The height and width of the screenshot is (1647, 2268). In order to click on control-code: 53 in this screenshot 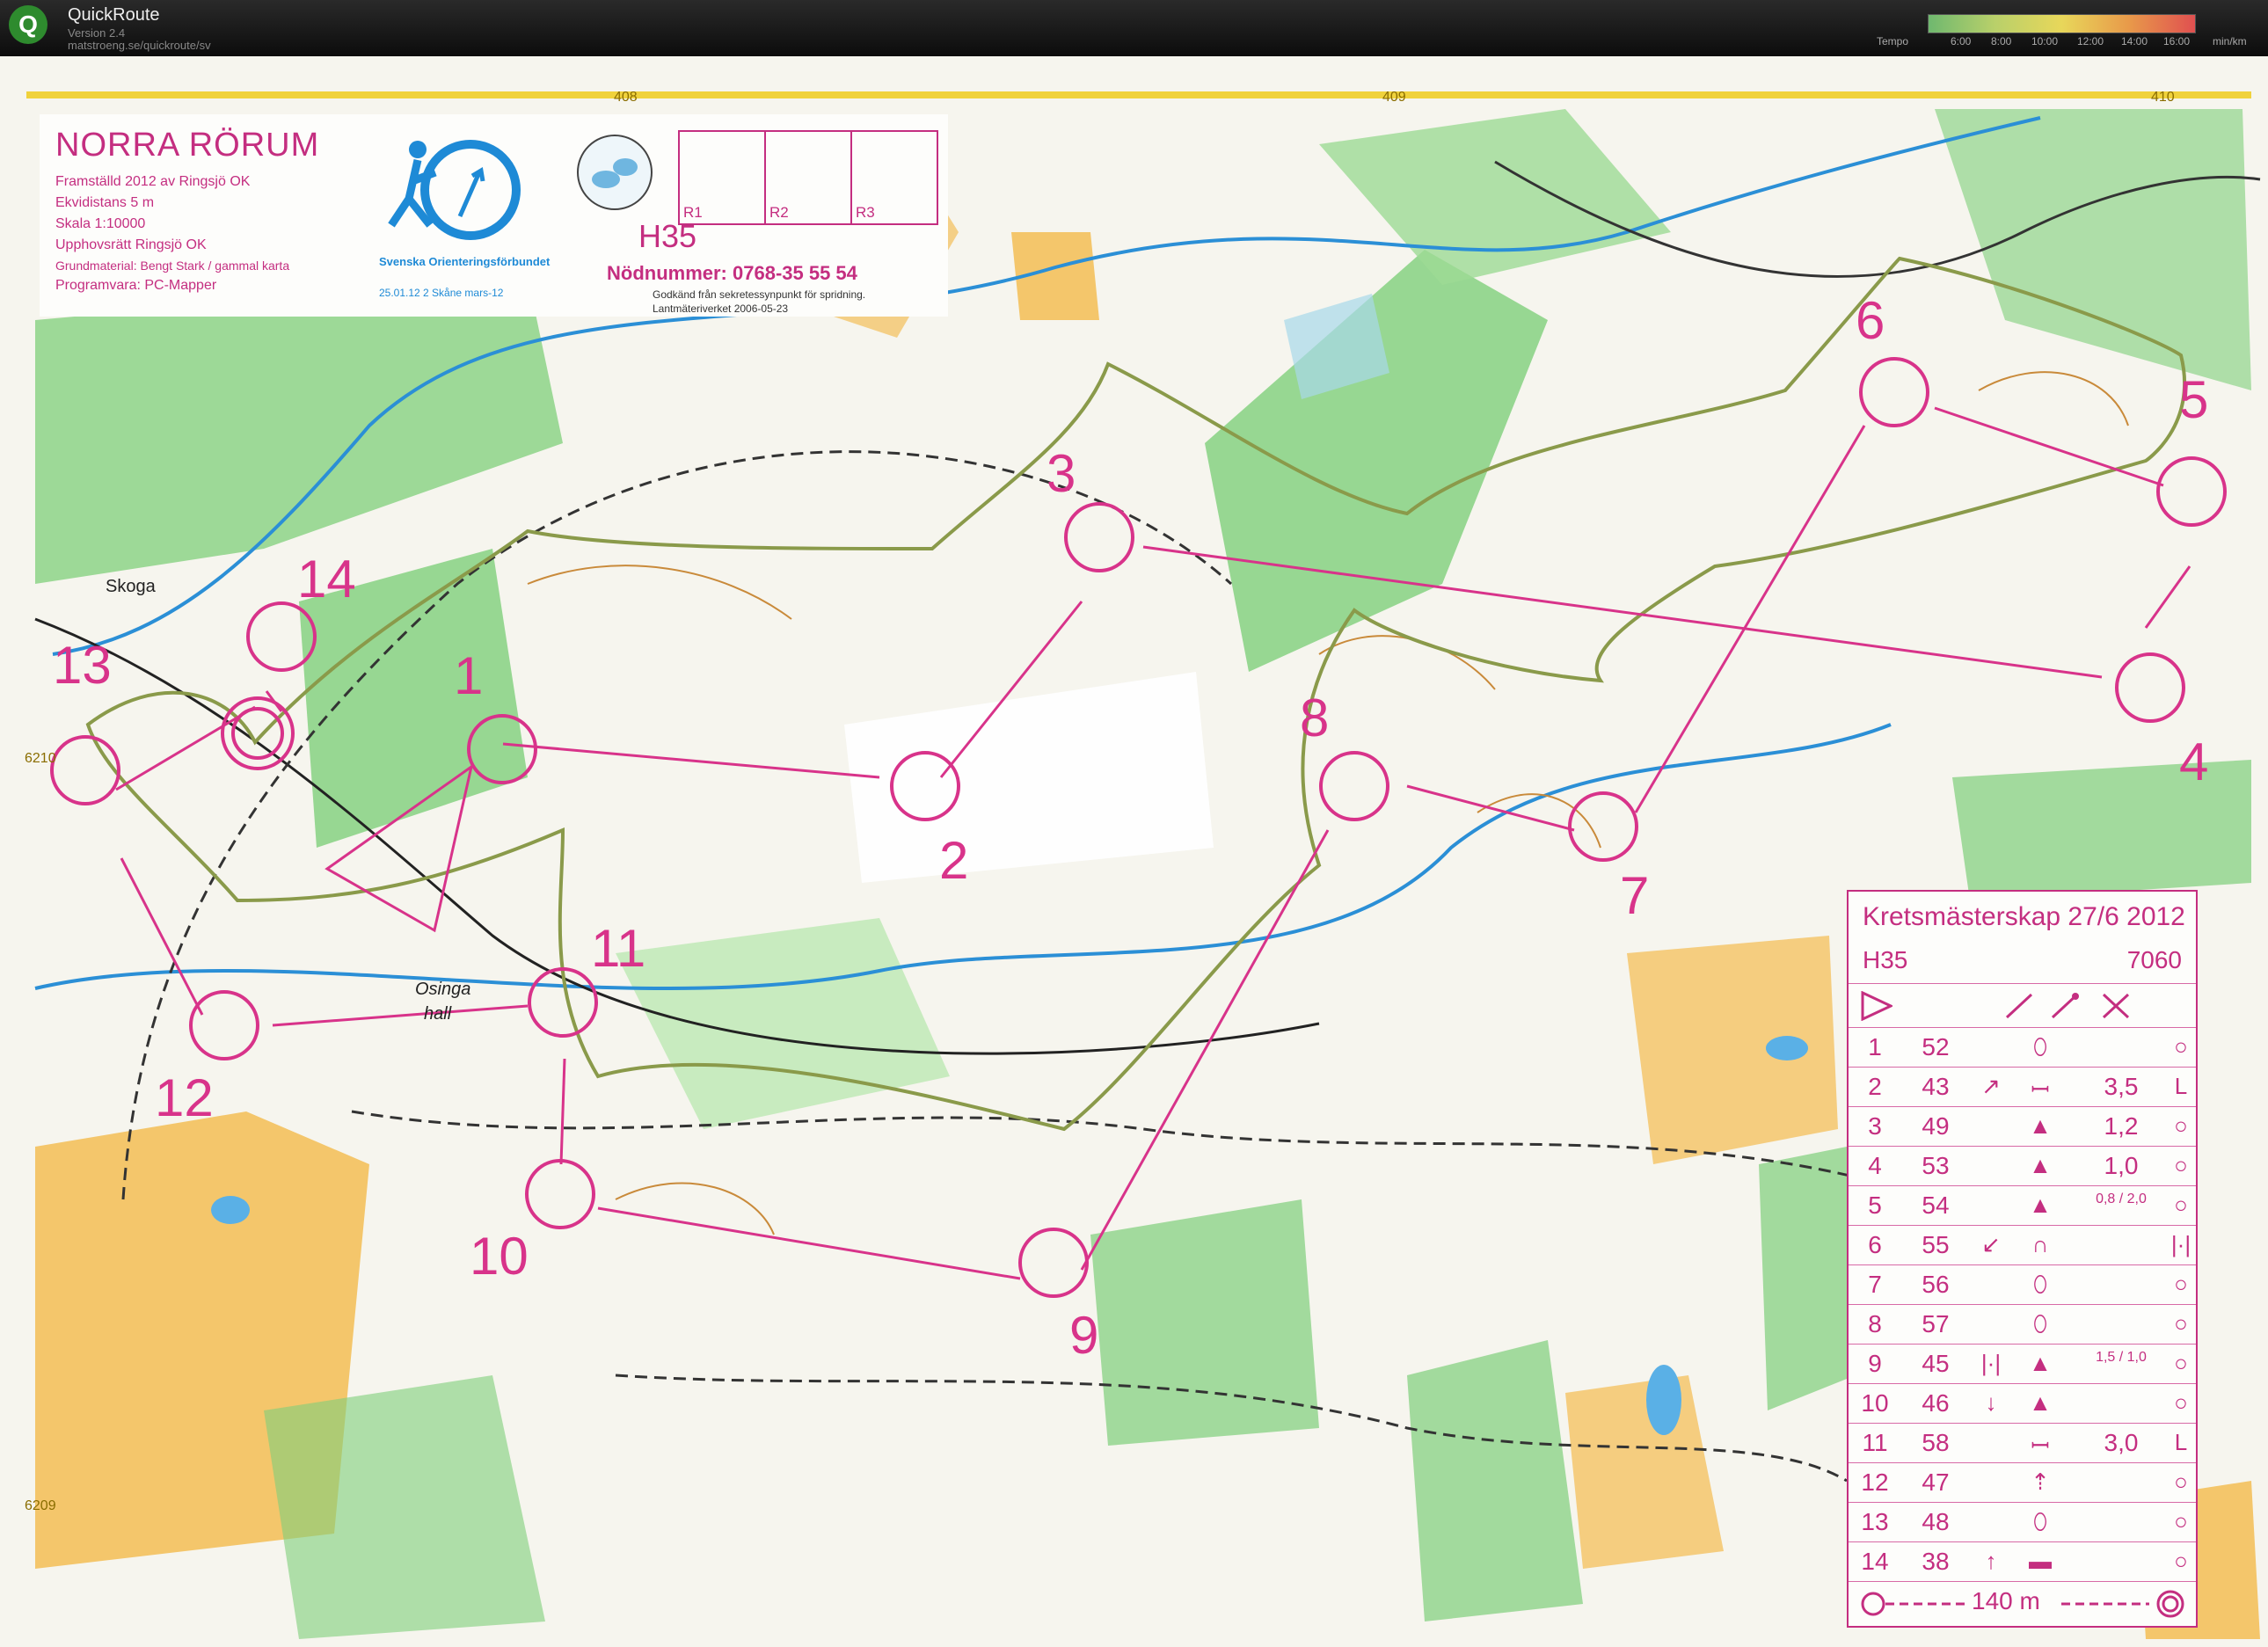, I will do `click(1936, 1165)`.